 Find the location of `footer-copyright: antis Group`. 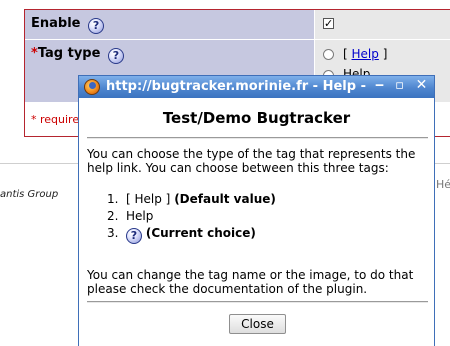

footer-copyright: antis Group is located at coordinates (29, 194).